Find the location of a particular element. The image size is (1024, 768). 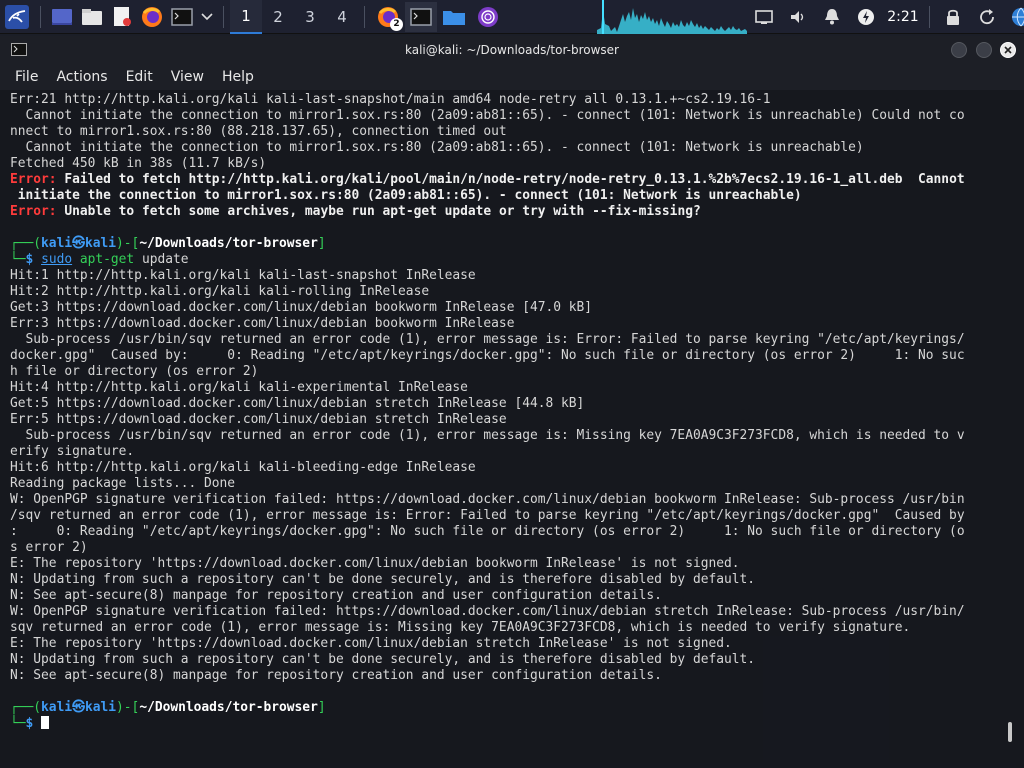

file-manager-icon is located at coordinates (92, 17).